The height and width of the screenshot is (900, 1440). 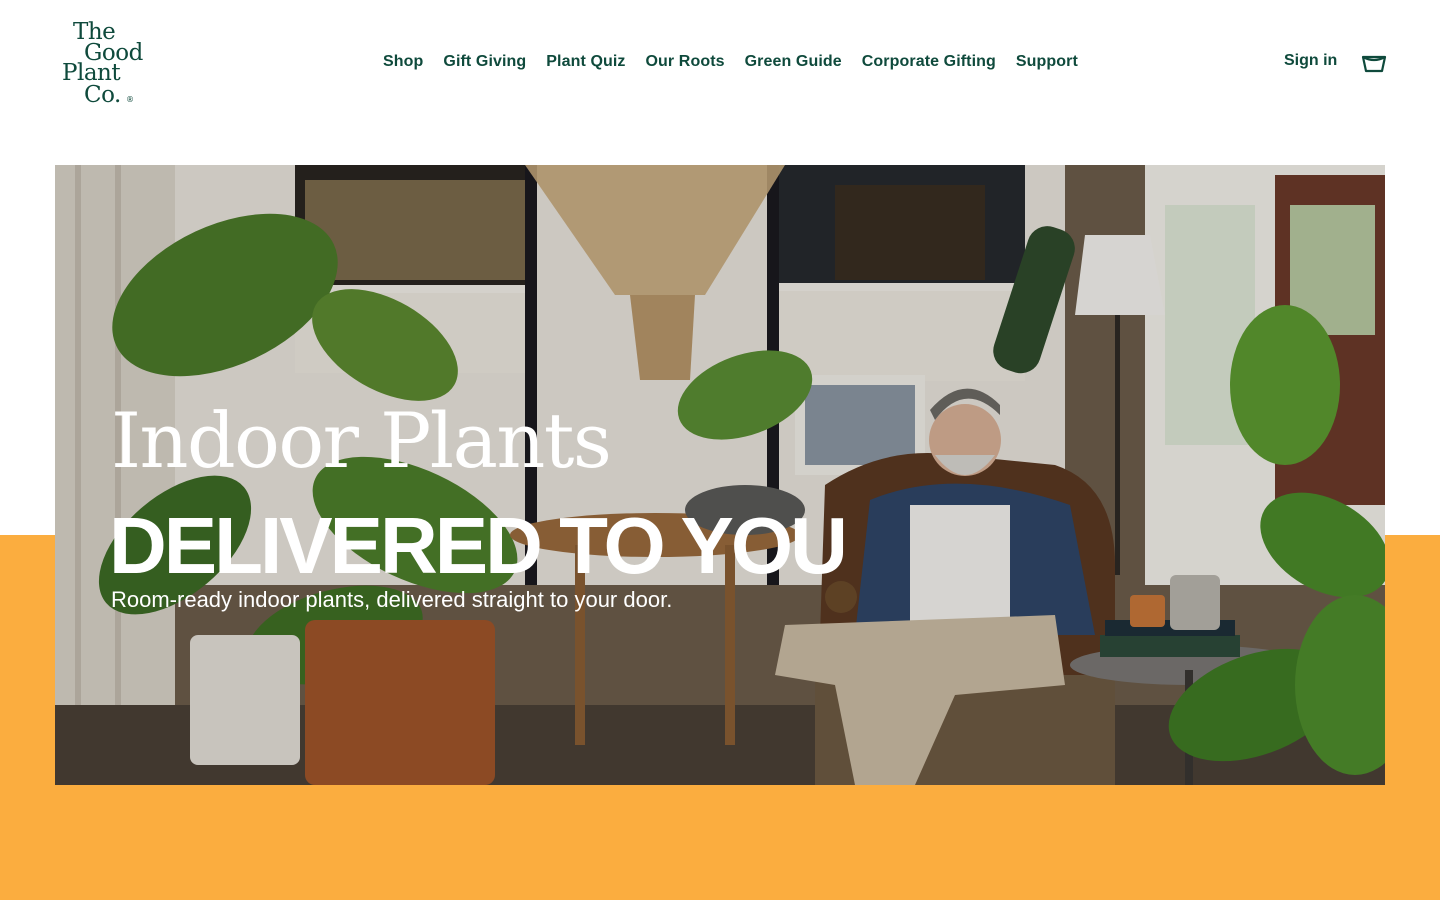 What do you see at coordinates (91, 73) in the screenshot?
I see `logo-line-plant: Plant` at bounding box center [91, 73].